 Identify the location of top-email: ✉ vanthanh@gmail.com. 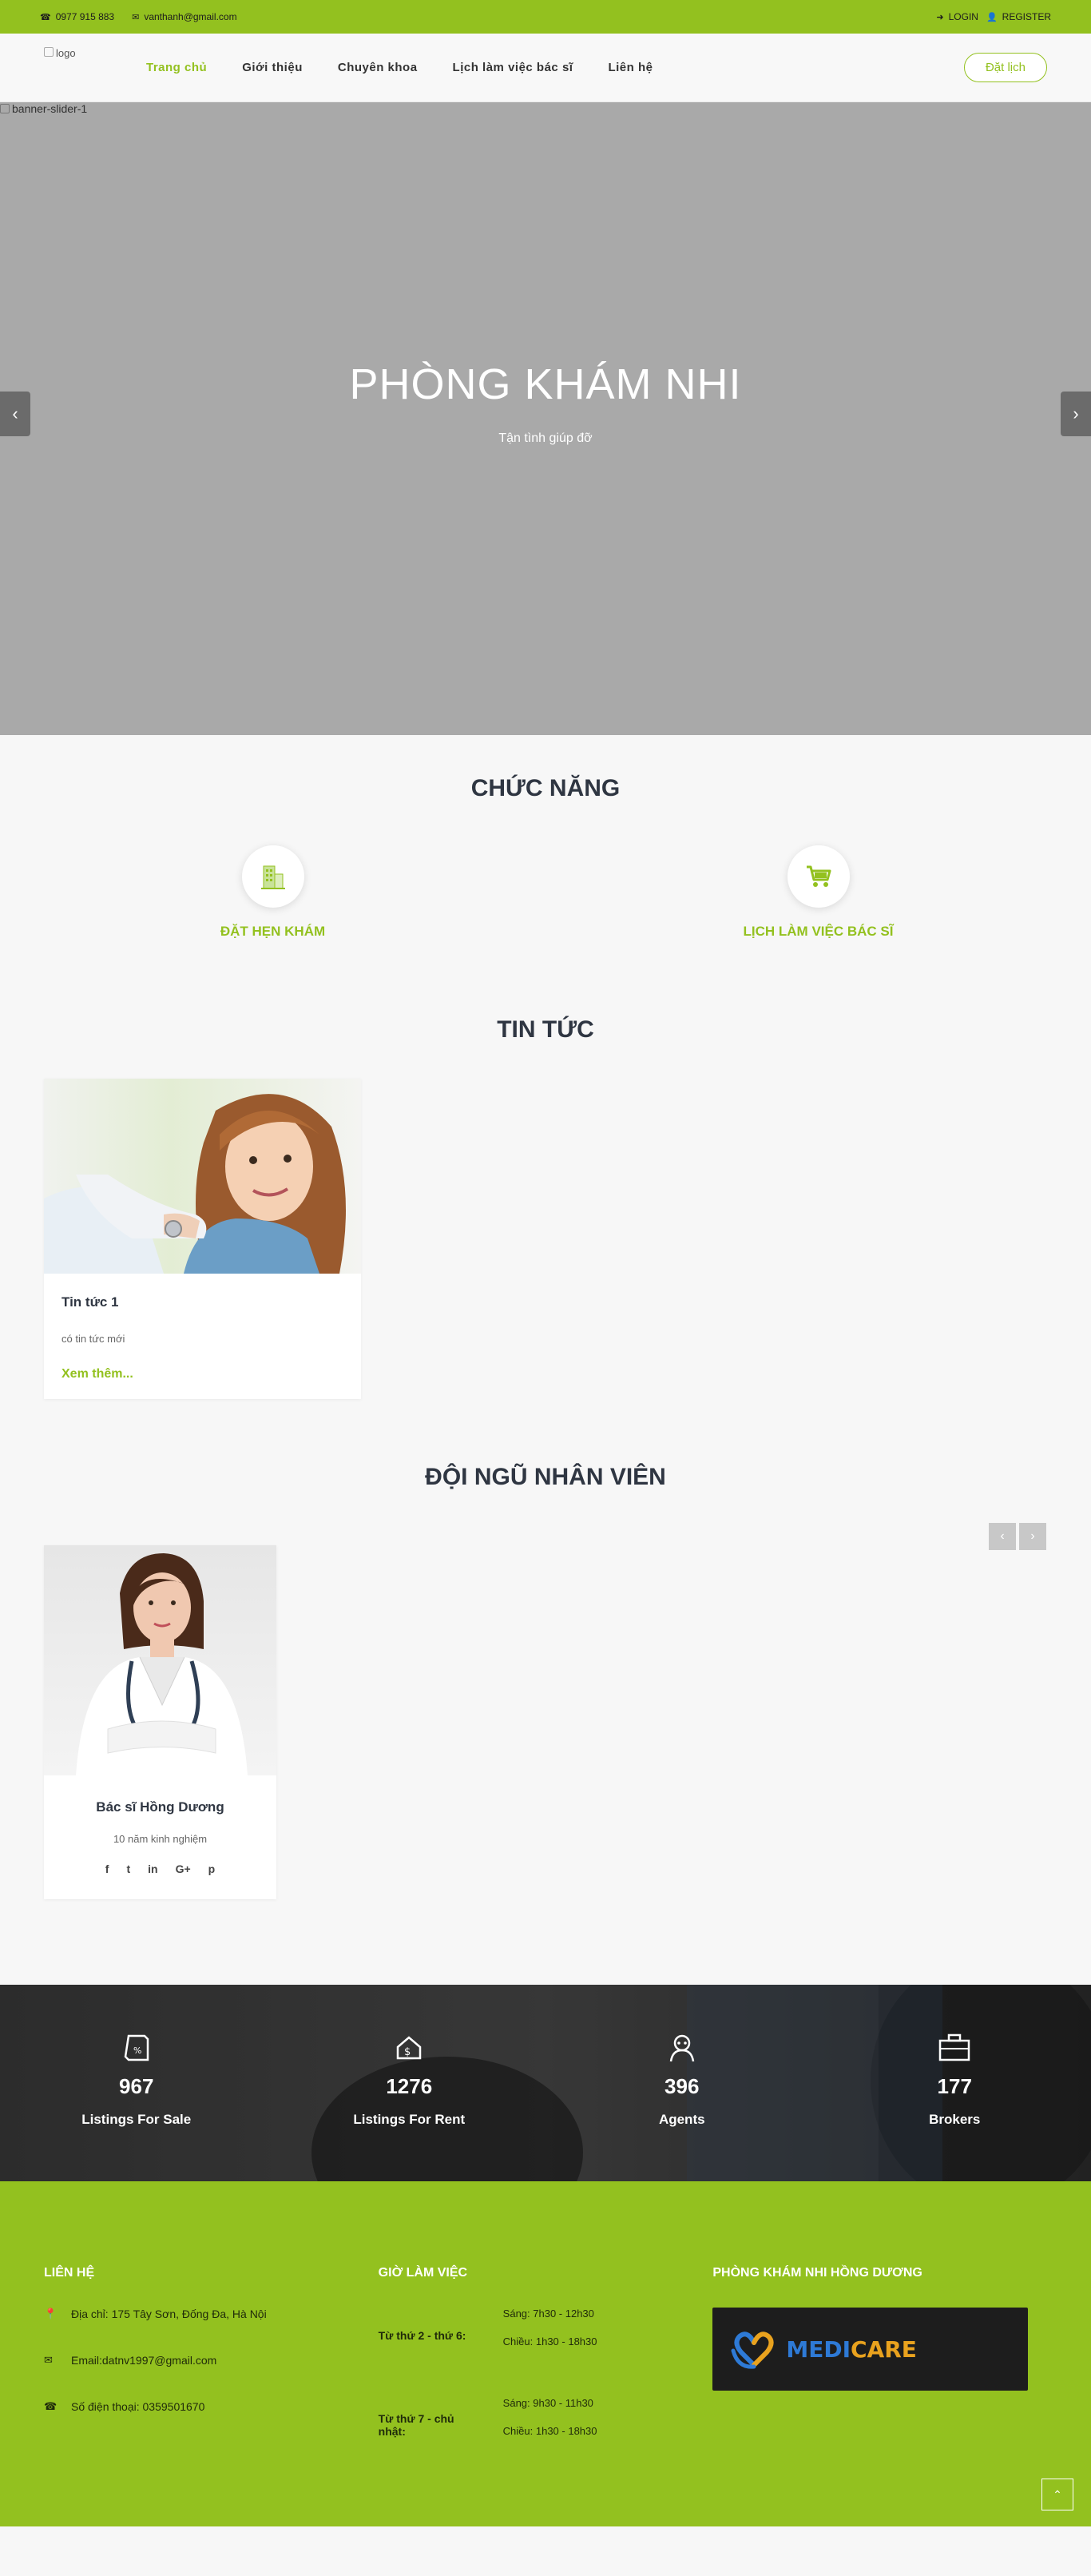
(184, 16).